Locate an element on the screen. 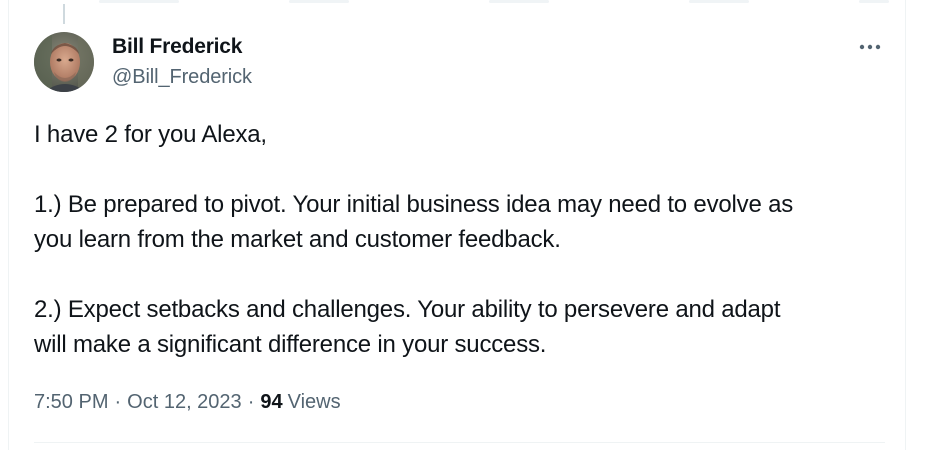 The height and width of the screenshot is (450, 936). views-label: Views is located at coordinates (314, 402).